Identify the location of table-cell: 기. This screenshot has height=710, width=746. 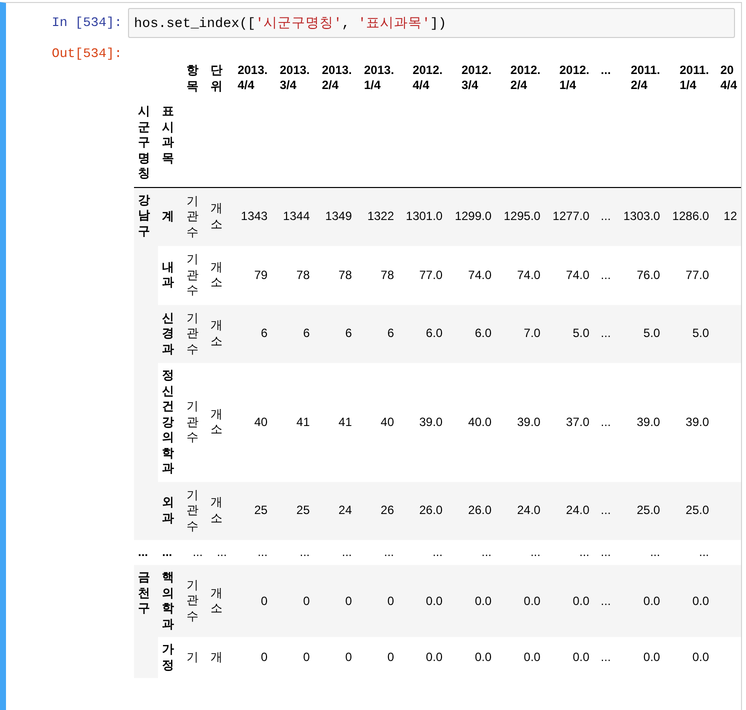
(194, 657).